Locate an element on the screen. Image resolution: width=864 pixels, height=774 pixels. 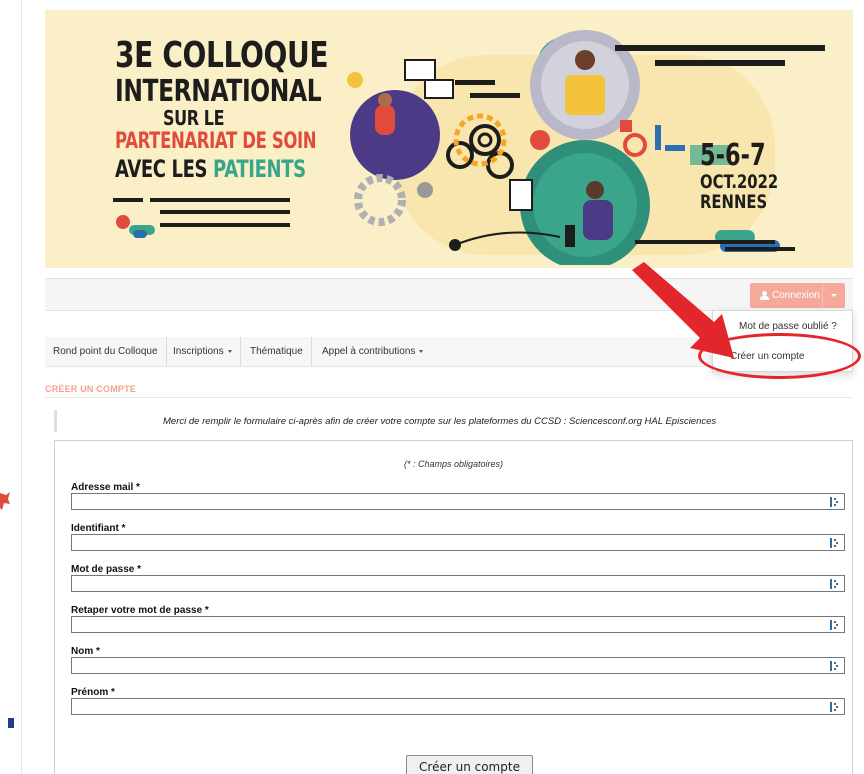
password-confirm-label: Retaper votre mot de passe * is located at coordinates (140, 610).